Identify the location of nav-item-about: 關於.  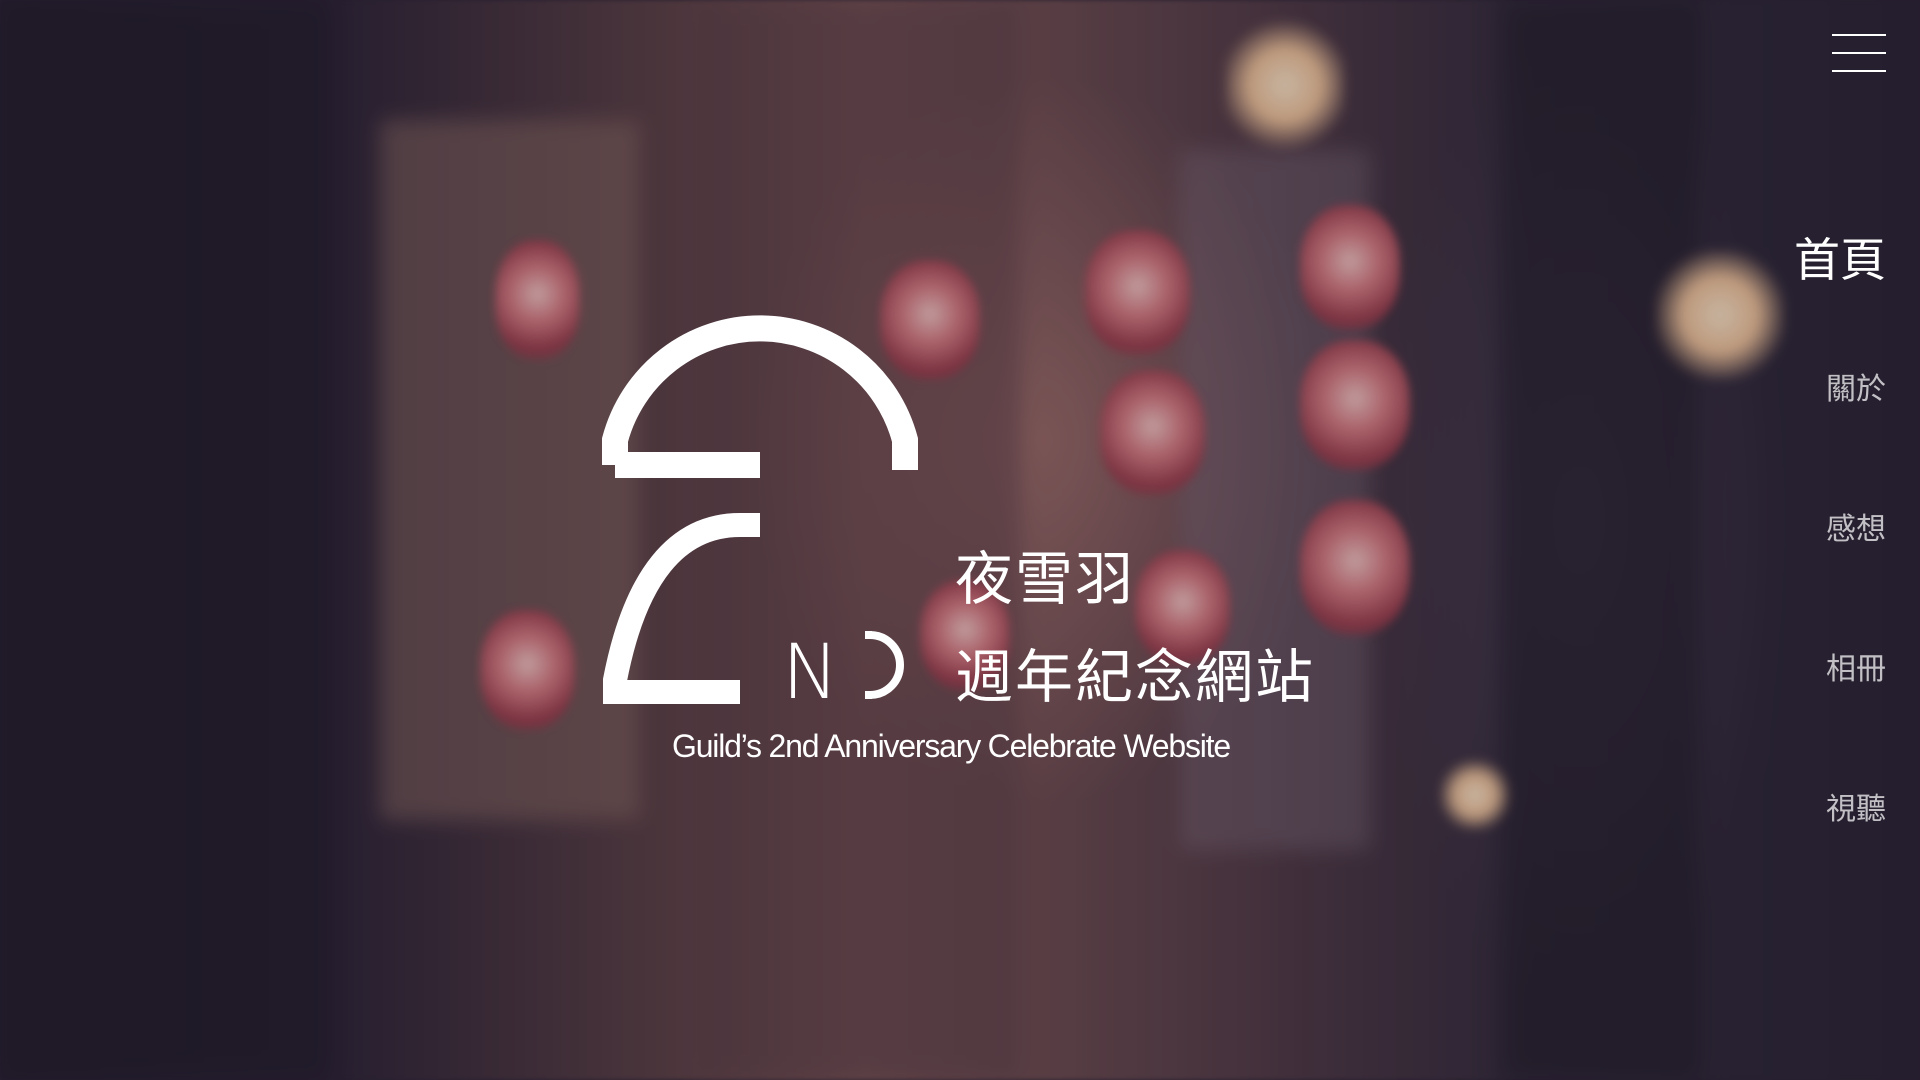
(1856, 435).